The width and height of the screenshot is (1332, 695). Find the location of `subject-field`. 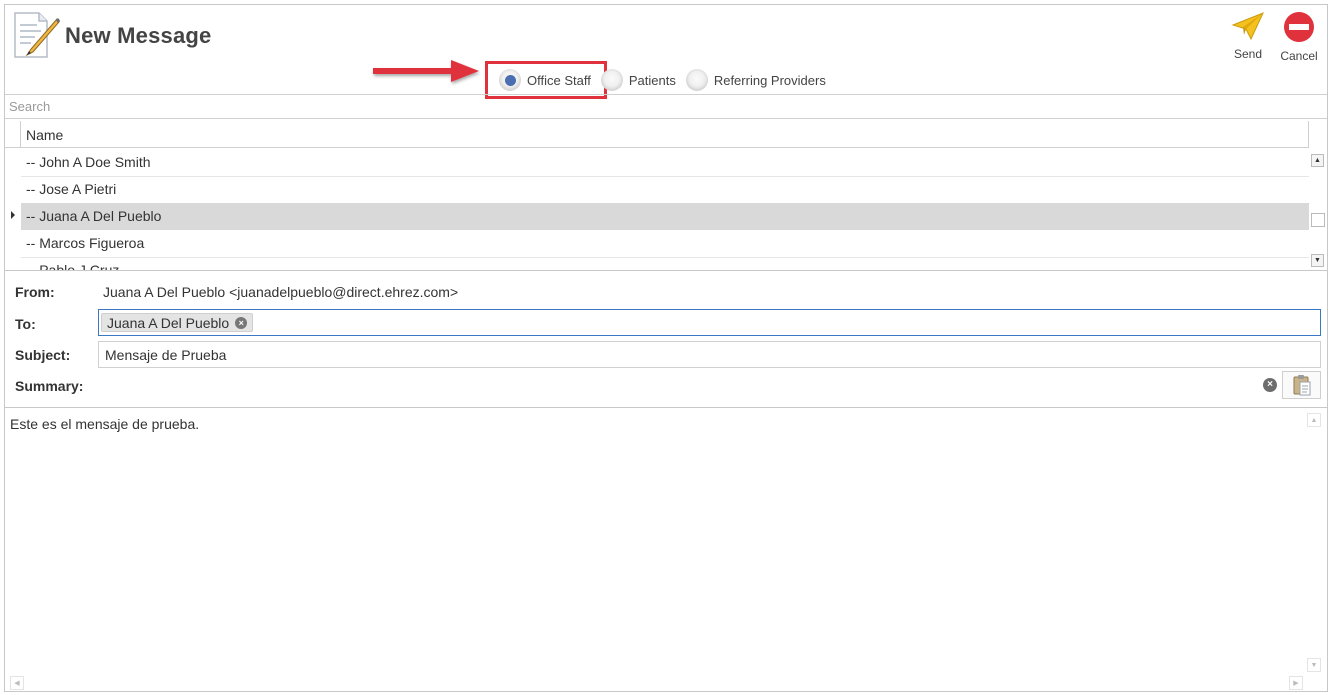

subject-field is located at coordinates (709, 354).